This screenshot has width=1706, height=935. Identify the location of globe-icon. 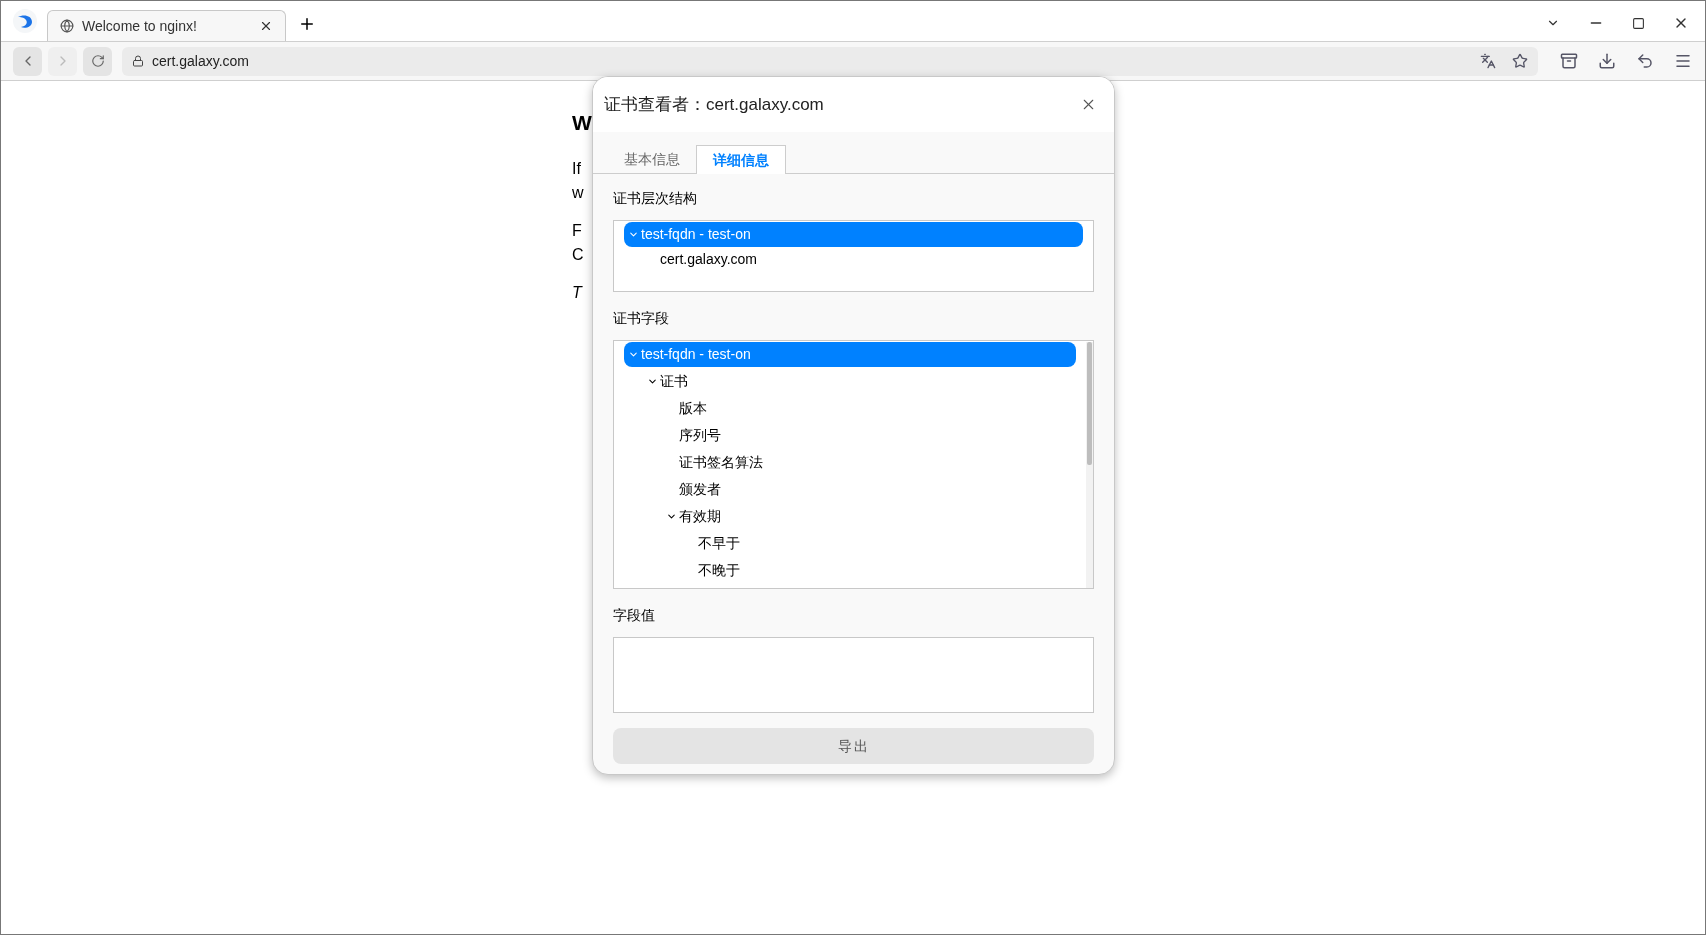
(67, 26).